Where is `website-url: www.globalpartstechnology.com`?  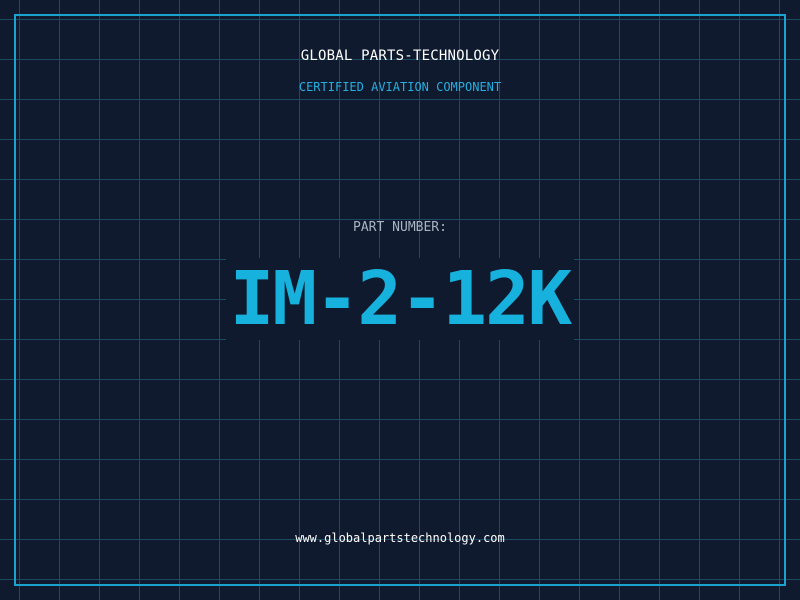 website-url: www.globalpartstechnology.com is located at coordinates (400, 538).